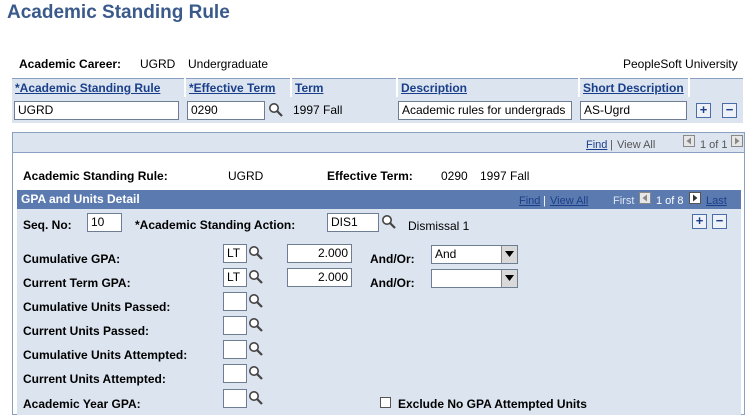 Image resolution: width=750 pixels, height=415 pixels. I want to click on col-term: Term, so click(344, 87).